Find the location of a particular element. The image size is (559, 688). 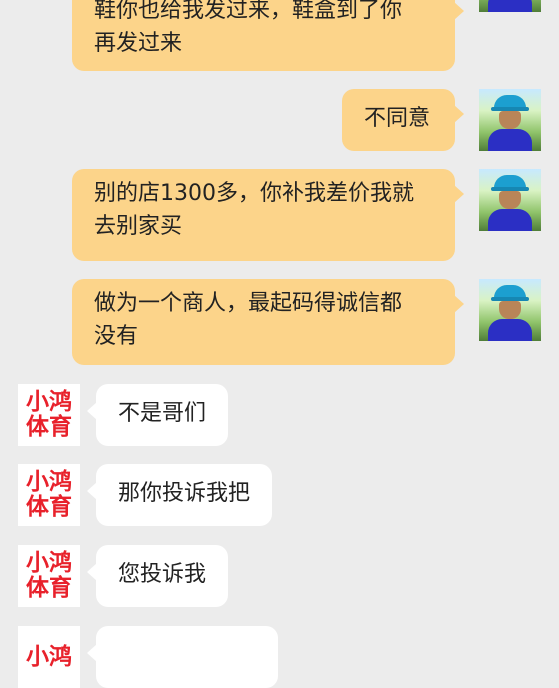

message-bubble-incoming is located at coordinates (182, 657).